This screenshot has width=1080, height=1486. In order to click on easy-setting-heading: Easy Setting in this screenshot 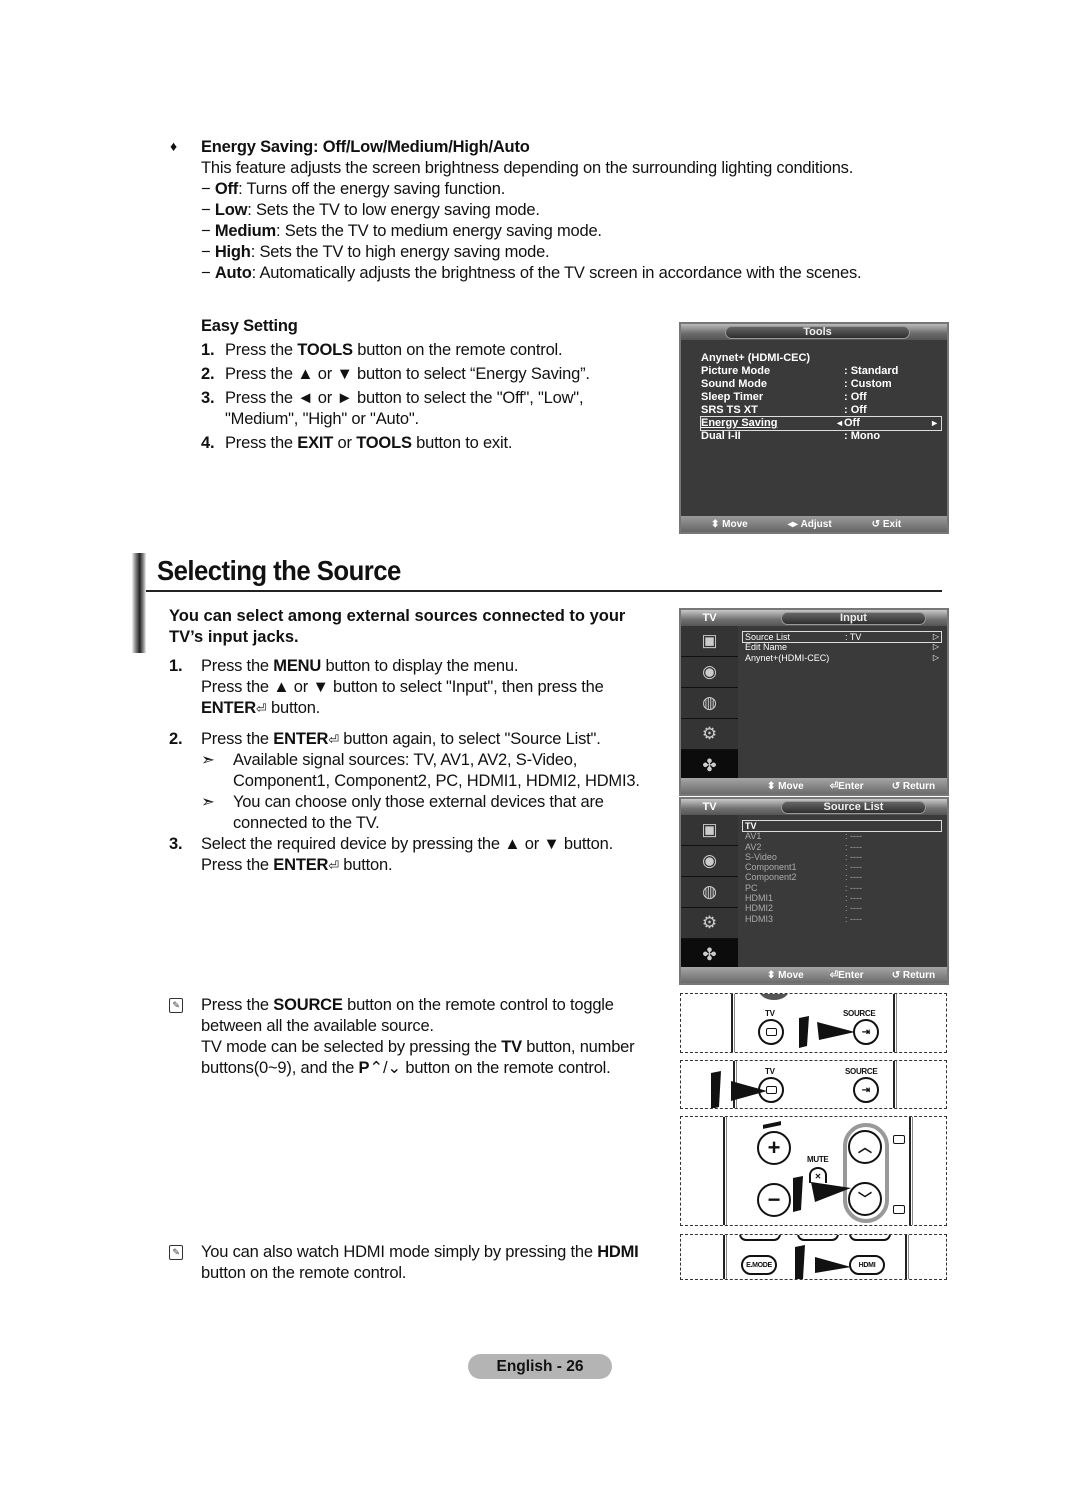, I will do `click(249, 326)`.